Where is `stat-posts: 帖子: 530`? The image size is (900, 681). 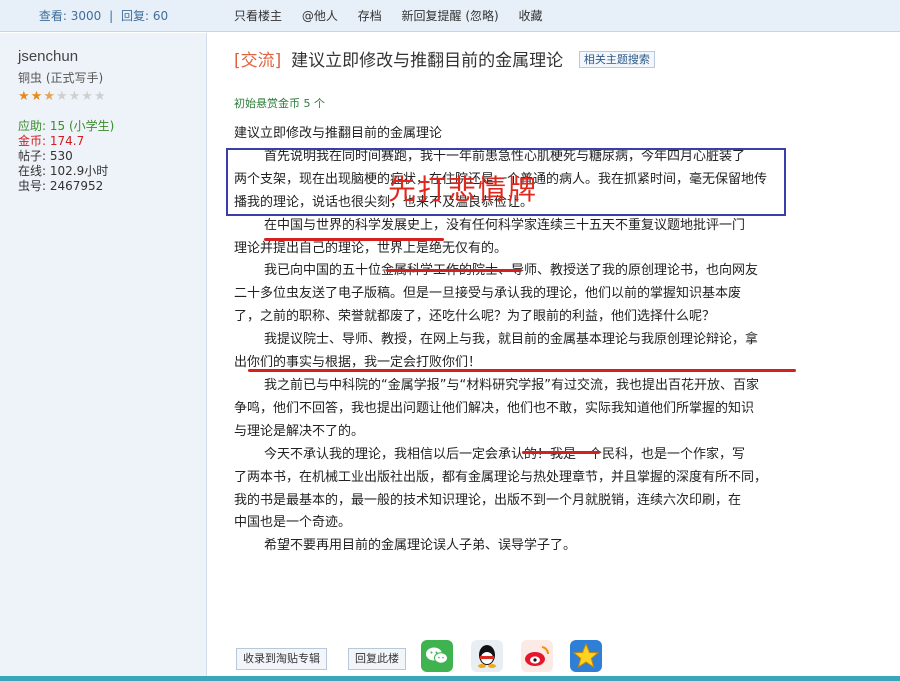 stat-posts: 帖子: 530 is located at coordinates (45, 156).